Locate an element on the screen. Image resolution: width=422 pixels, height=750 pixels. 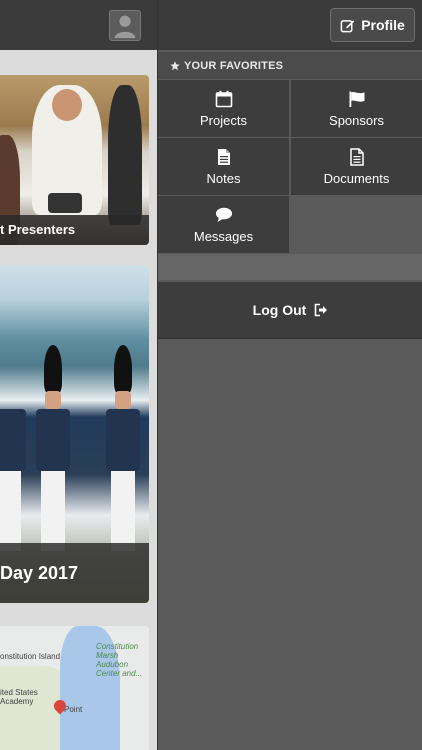
document-icon is located at coordinates (356, 156).